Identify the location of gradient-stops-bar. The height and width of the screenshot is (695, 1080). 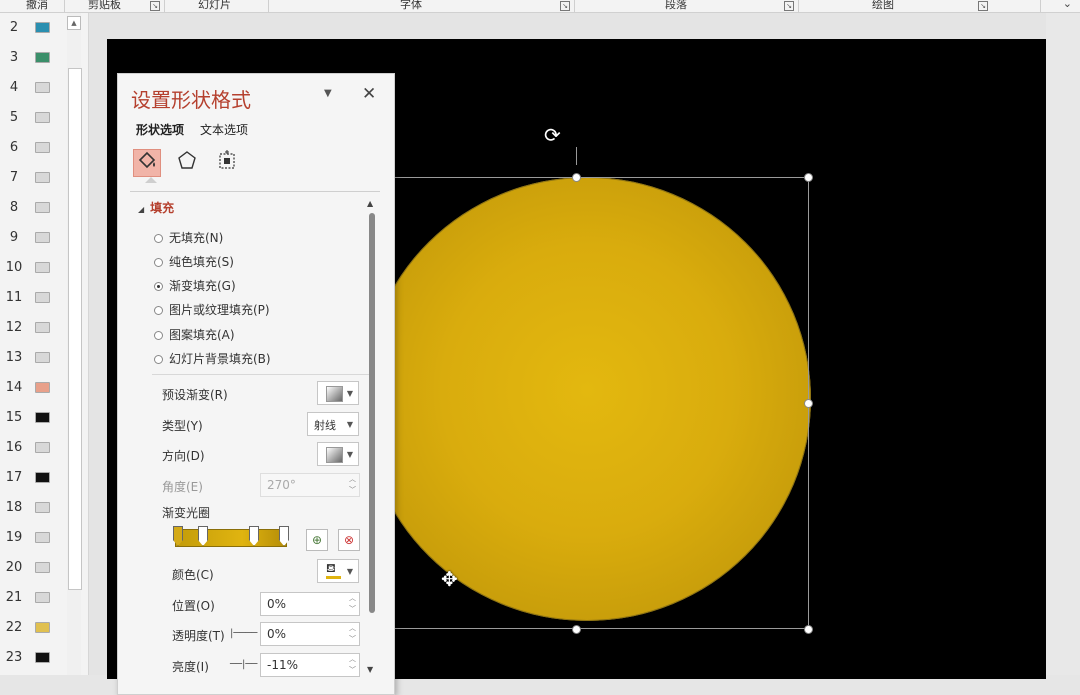
(231, 538).